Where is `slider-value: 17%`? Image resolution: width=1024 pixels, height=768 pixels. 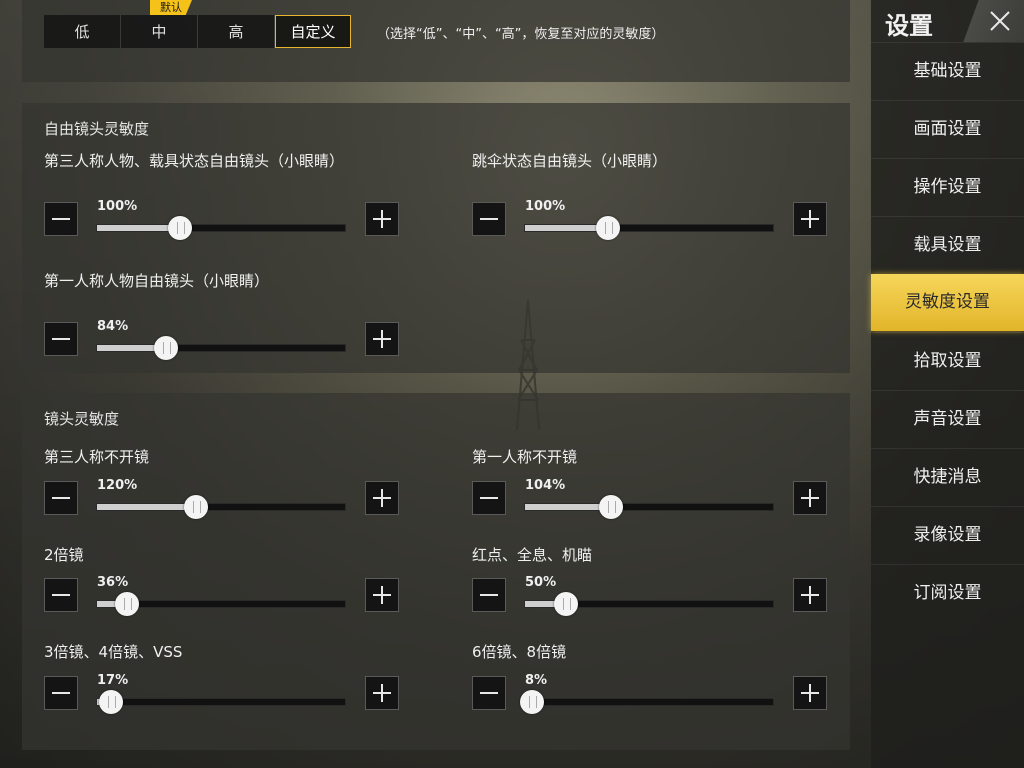 slider-value: 17% is located at coordinates (113, 680).